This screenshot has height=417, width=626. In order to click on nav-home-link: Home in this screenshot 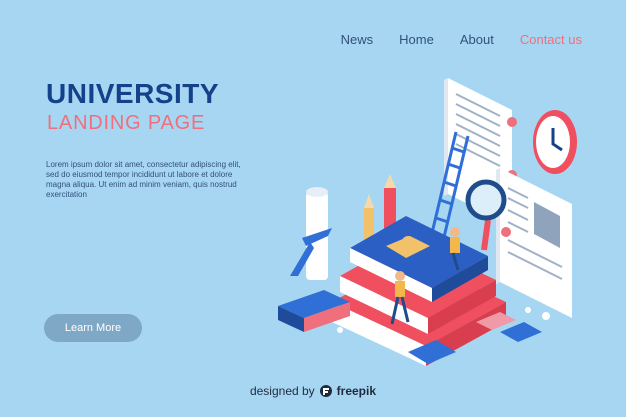, I will do `click(416, 39)`.